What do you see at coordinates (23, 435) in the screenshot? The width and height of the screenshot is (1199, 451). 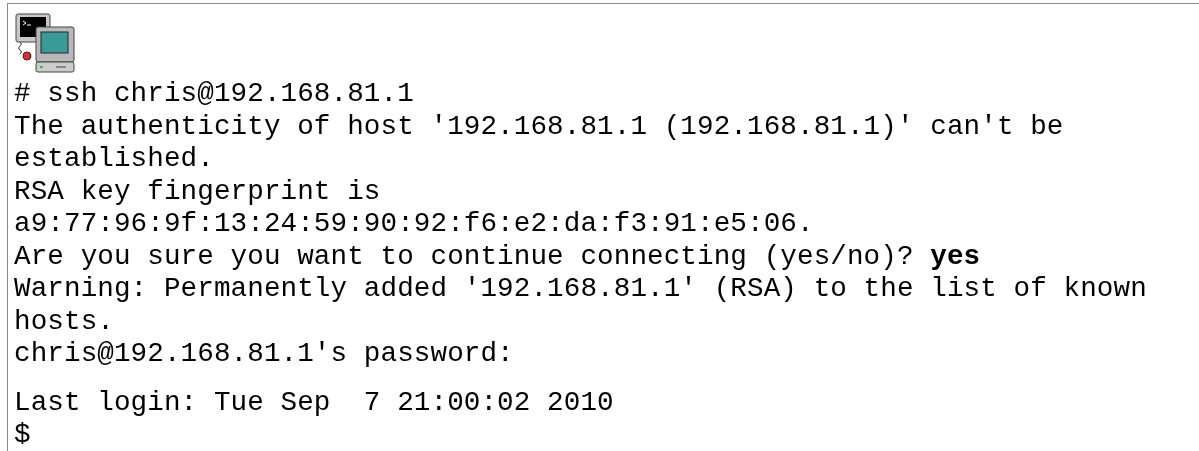 I see `terminal-line: $` at bounding box center [23, 435].